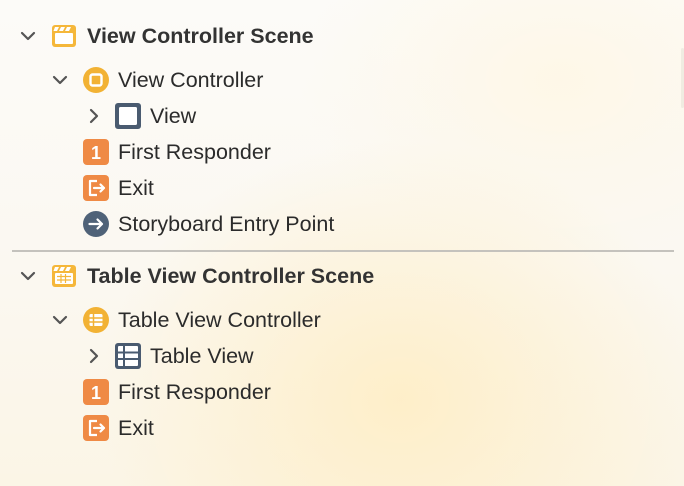  What do you see at coordinates (226, 224) in the screenshot?
I see `entry-point-label: Storyboard Entry Point` at bounding box center [226, 224].